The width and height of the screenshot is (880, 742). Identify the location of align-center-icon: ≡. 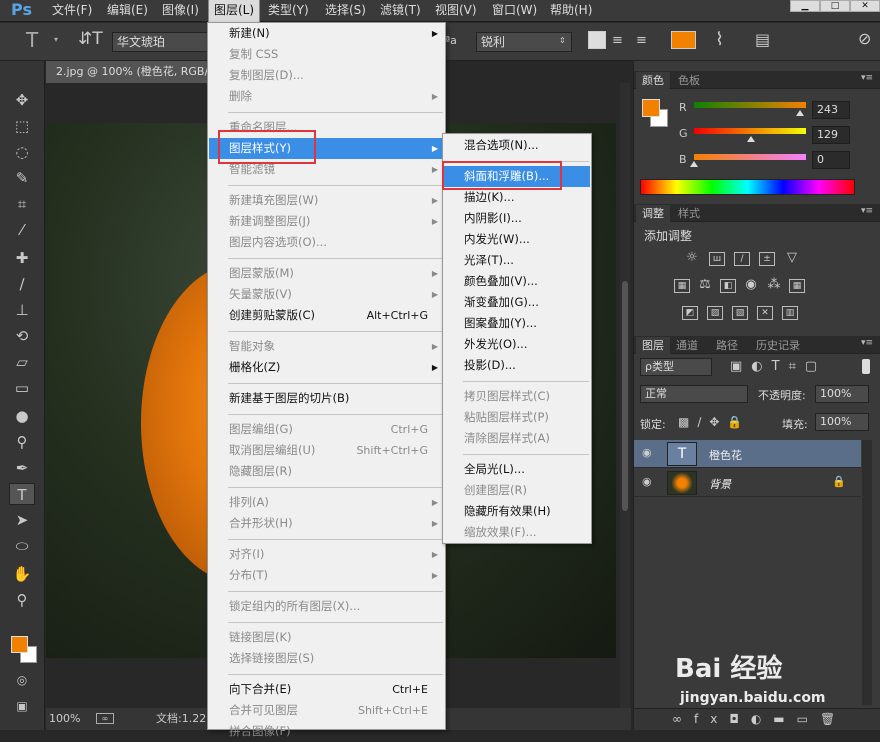
(617, 40).